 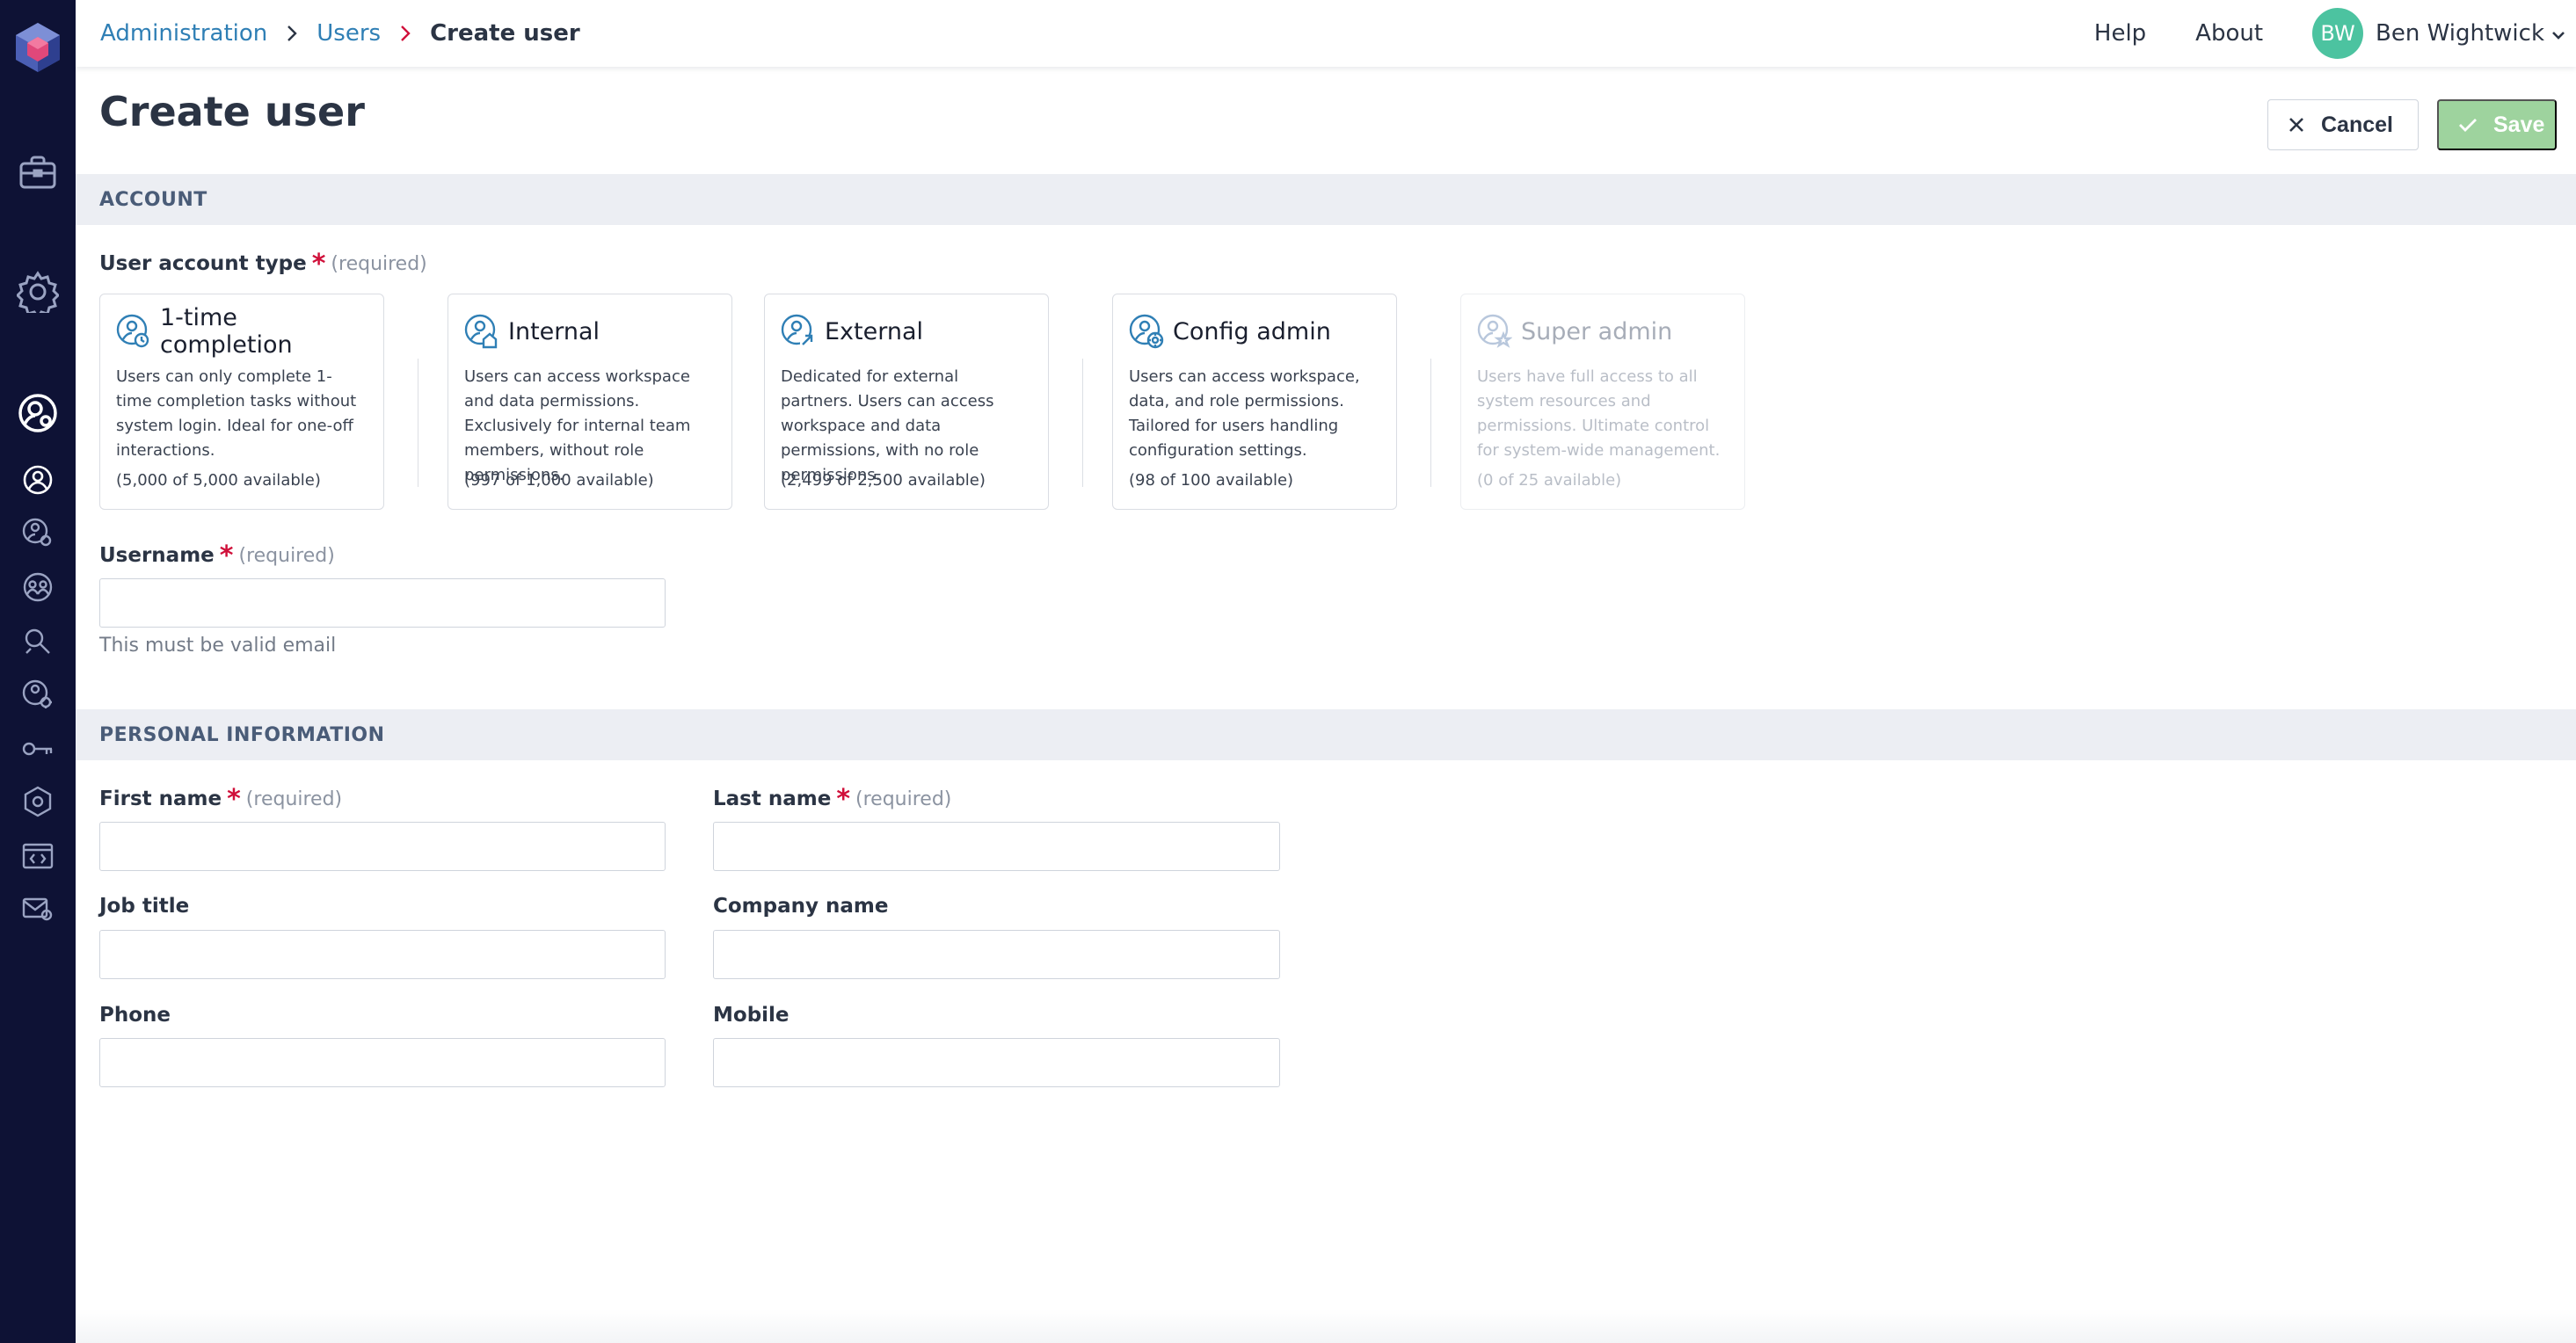 What do you see at coordinates (832, 799) in the screenshot?
I see `last-name-label: Last name * (required)` at bounding box center [832, 799].